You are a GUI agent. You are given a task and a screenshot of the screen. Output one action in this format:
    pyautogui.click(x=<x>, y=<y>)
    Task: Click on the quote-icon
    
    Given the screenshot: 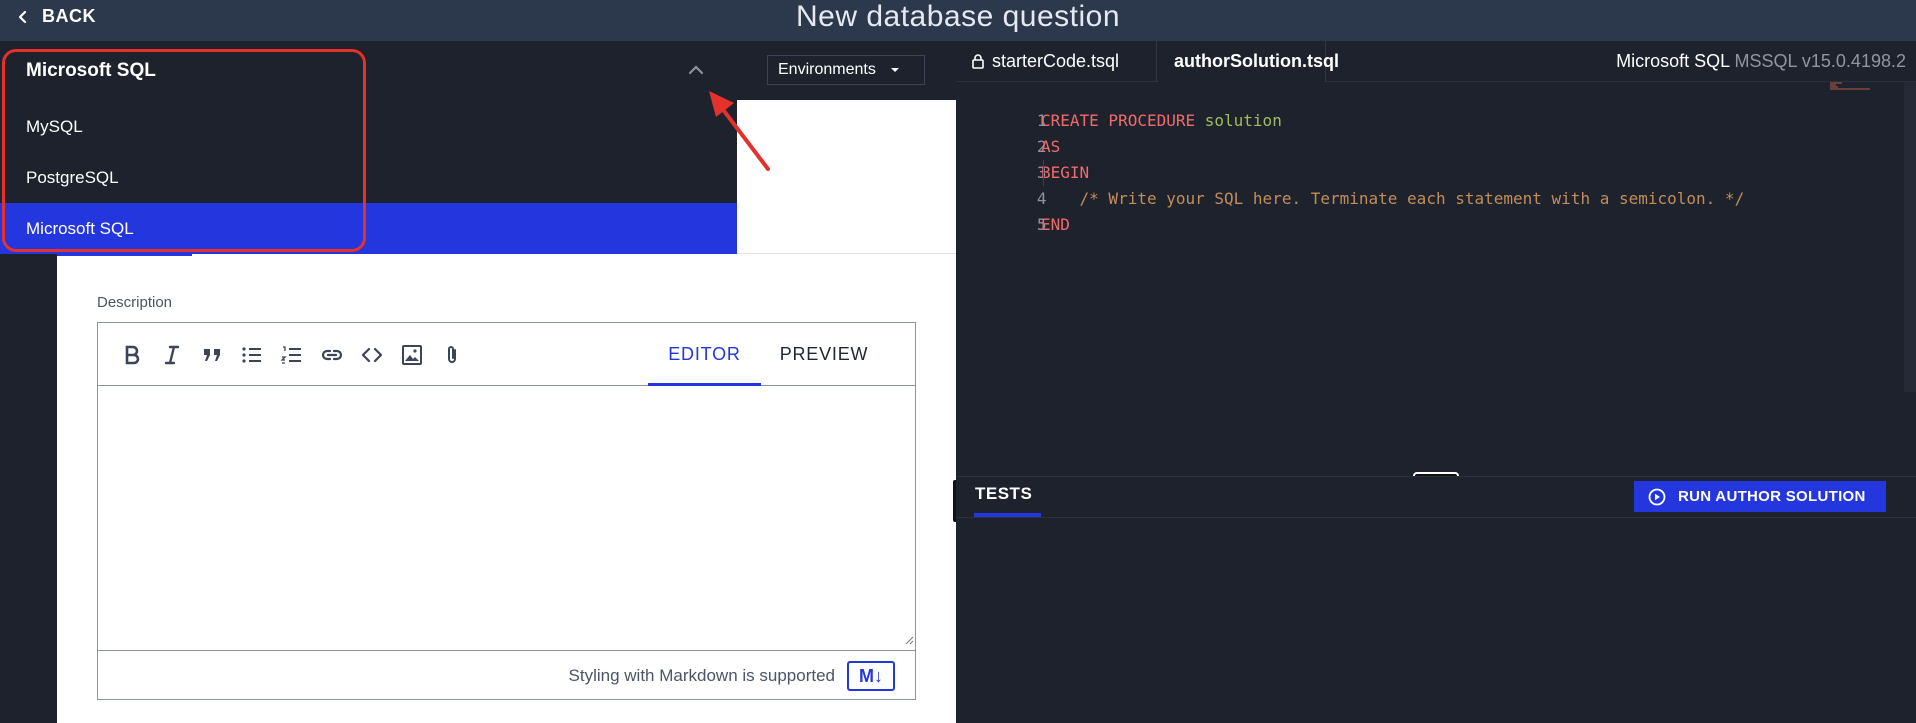 What is the action you would take?
    pyautogui.click(x=212, y=355)
    